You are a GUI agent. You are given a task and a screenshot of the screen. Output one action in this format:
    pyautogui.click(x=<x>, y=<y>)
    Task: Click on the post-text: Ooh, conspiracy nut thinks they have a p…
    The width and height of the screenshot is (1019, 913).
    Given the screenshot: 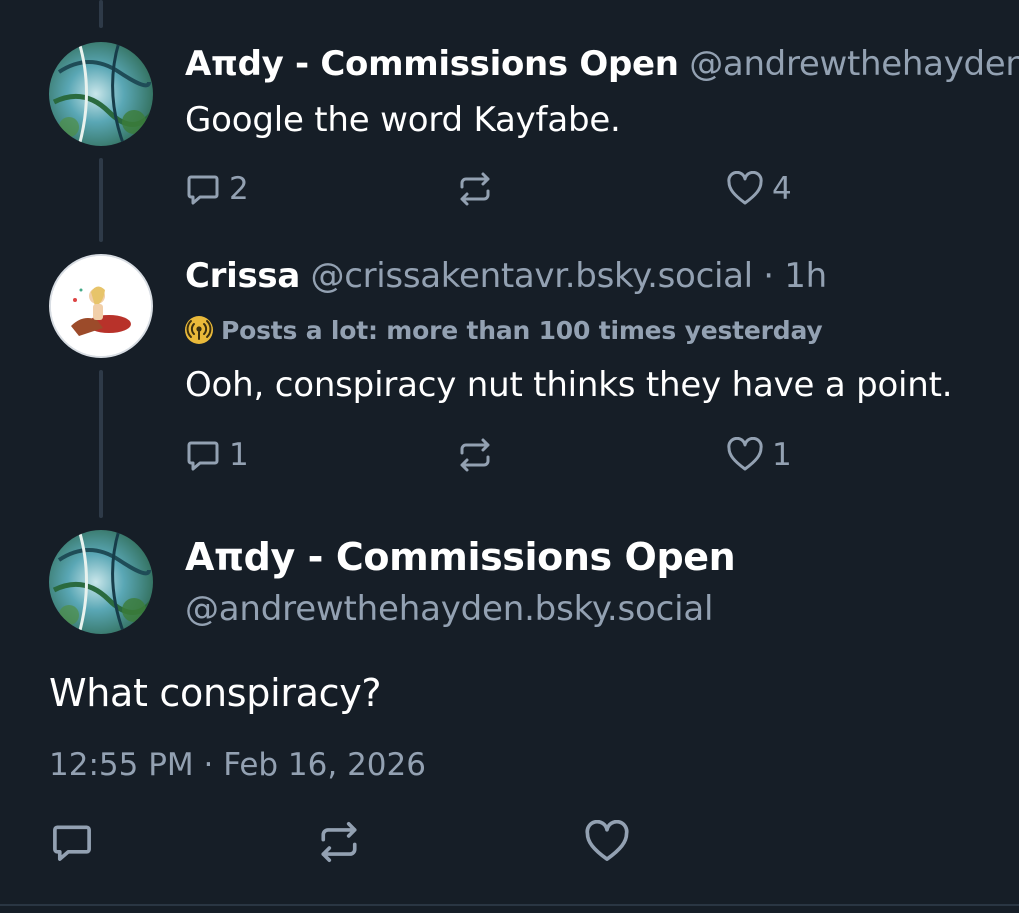 What is the action you would take?
    pyautogui.click(x=569, y=385)
    